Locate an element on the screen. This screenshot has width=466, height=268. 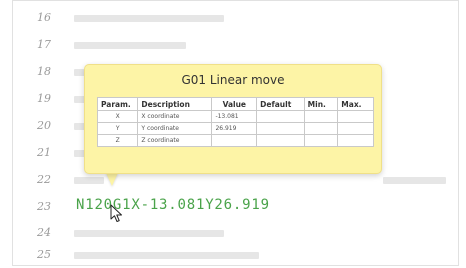
line-number: 23 is located at coordinates (44, 206).